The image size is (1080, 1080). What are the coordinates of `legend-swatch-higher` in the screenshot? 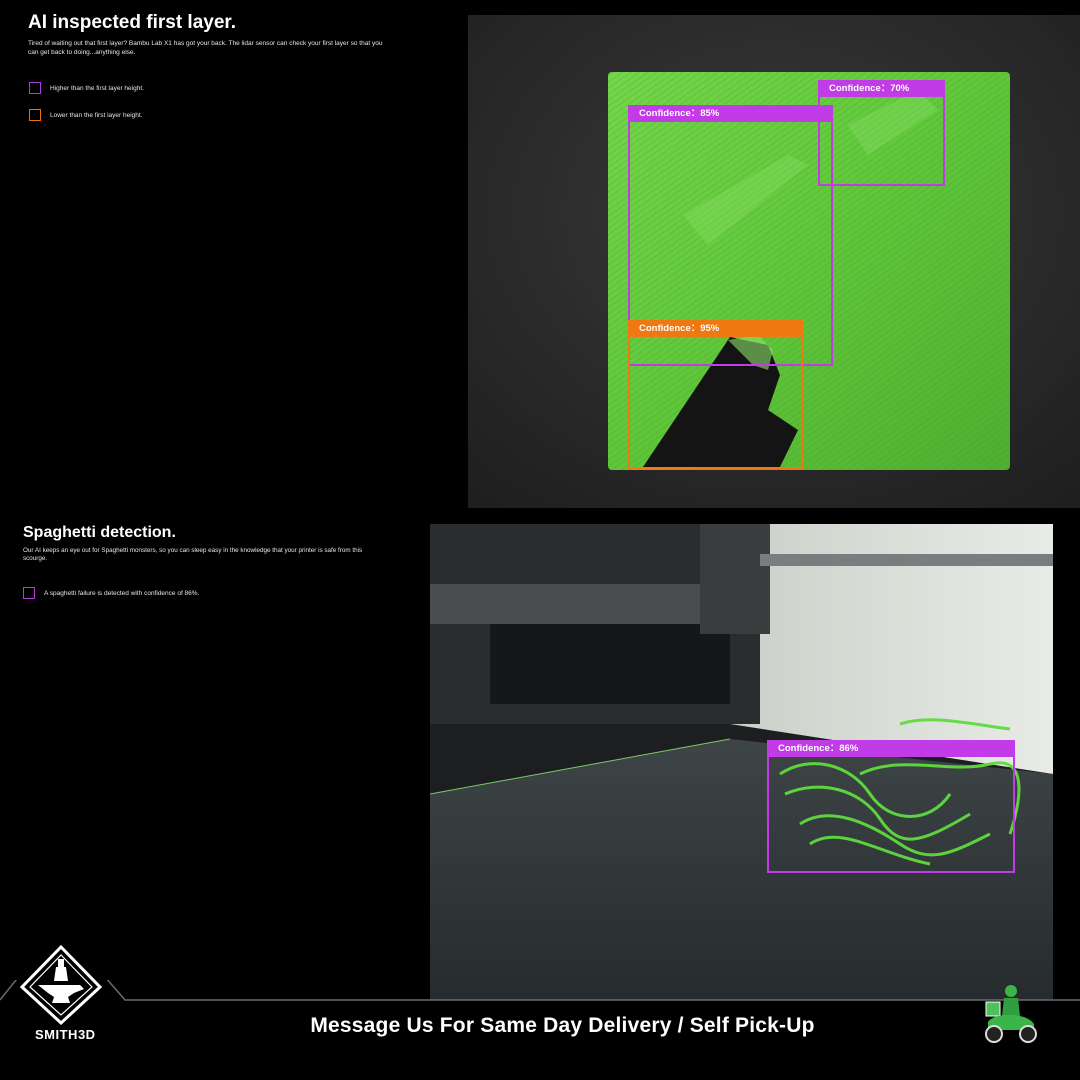 It's located at (35, 88).